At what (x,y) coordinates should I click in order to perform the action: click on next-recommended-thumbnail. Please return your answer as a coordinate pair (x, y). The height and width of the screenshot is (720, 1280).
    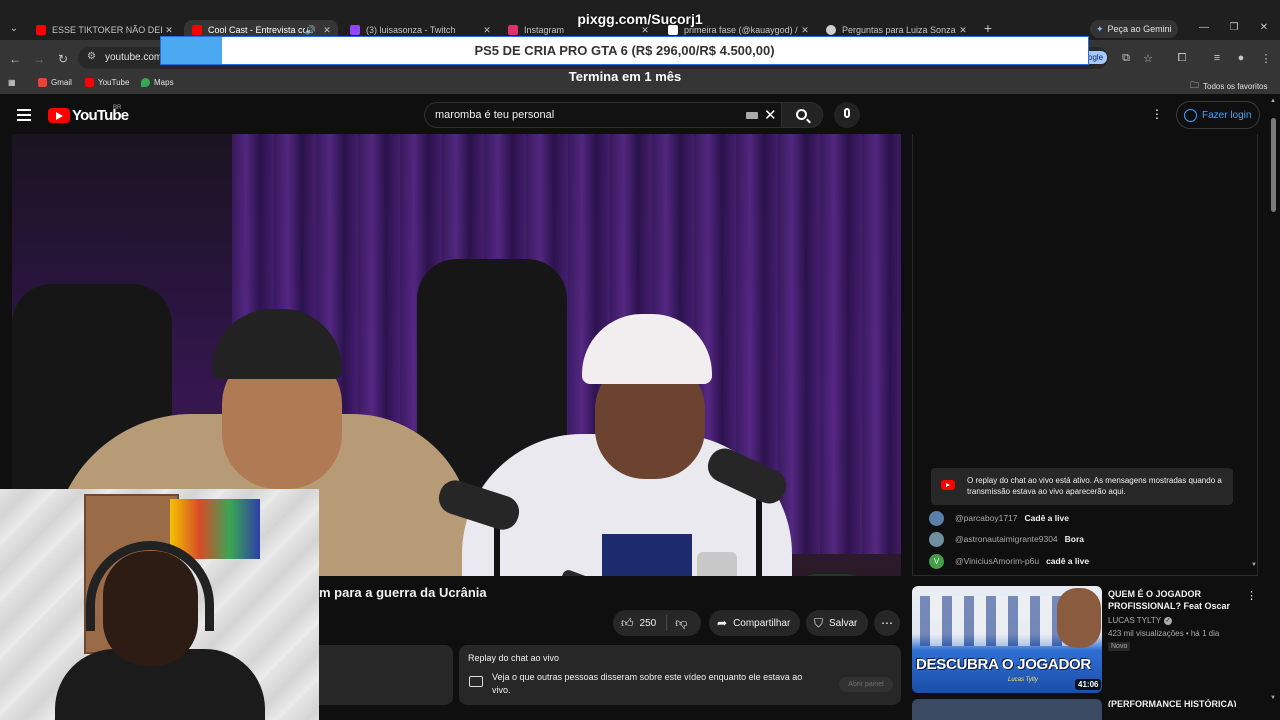
    Looking at the image, I should click on (1007, 709).